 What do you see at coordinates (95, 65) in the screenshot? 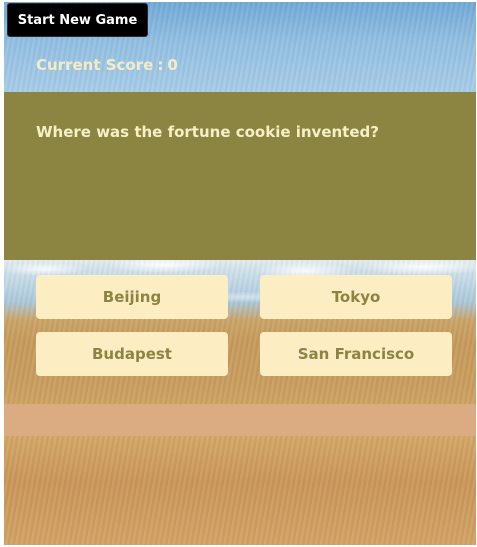
I see `score-label: Current Score` at bounding box center [95, 65].